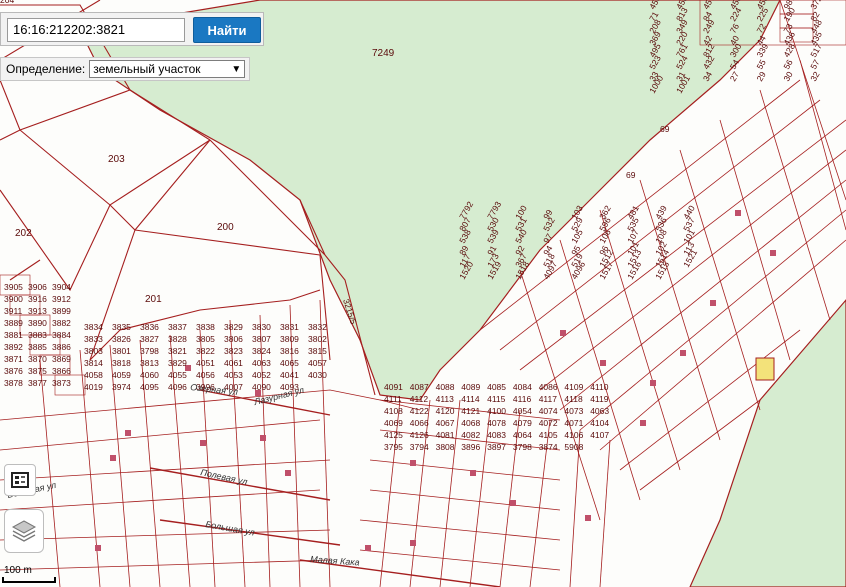  Describe the element at coordinates (548, 447) in the screenshot. I see `parcel-number-label: 3874` at that location.